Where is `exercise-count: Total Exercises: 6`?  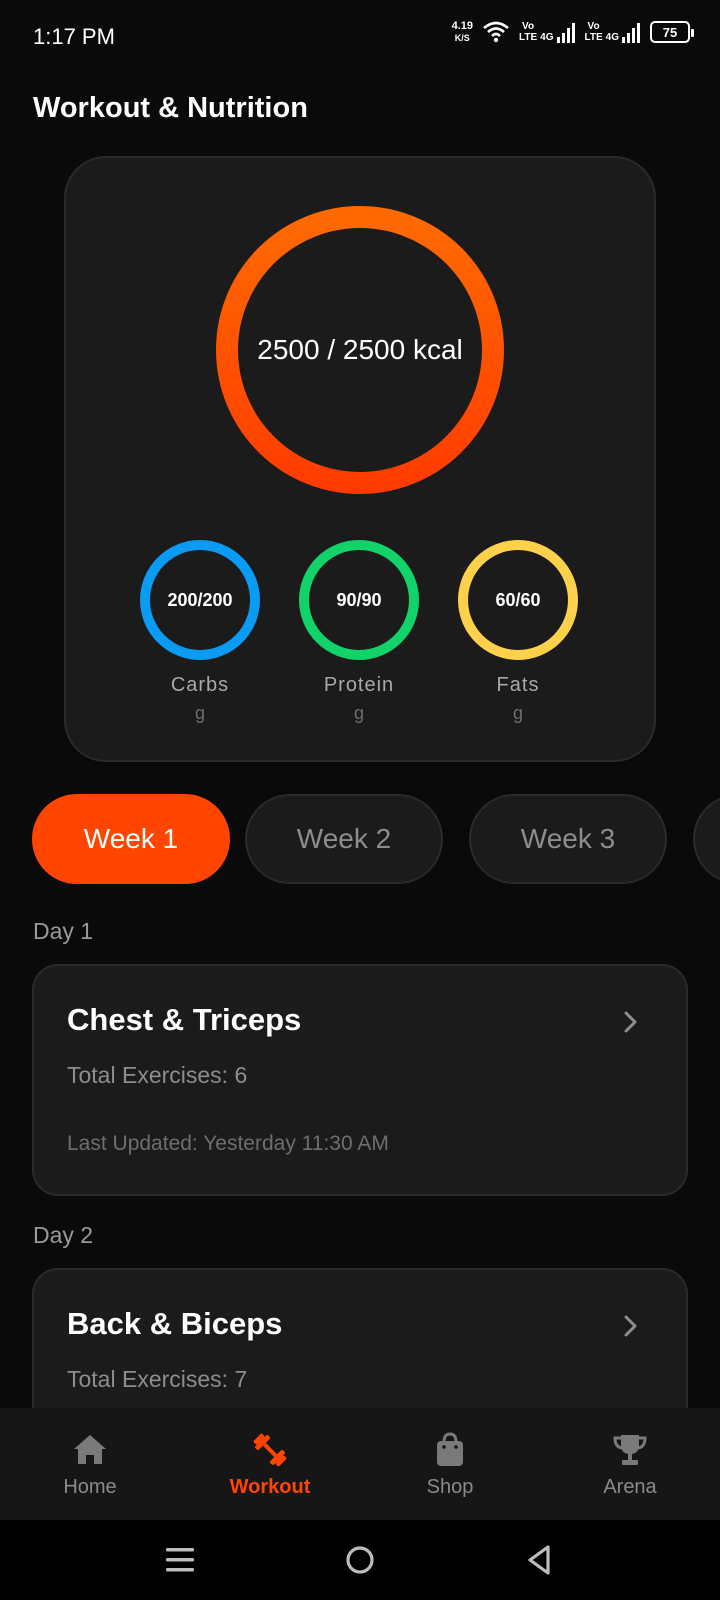
exercise-count: Total Exercises: 6 is located at coordinates (157, 1075).